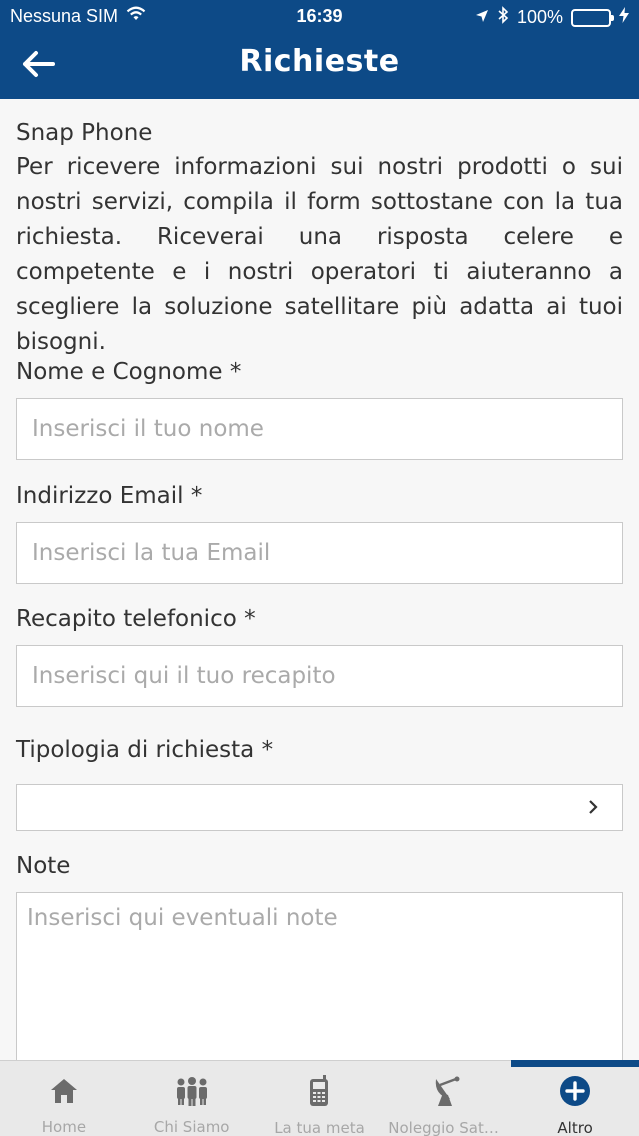  Describe the element at coordinates (319, 1127) in the screenshot. I see `tab-la-tua-meta-label: La tua meta` at that location.